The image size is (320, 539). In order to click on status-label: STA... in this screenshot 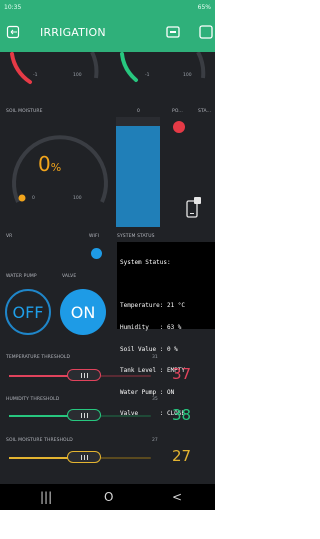, I will do `click(205, 111)`.